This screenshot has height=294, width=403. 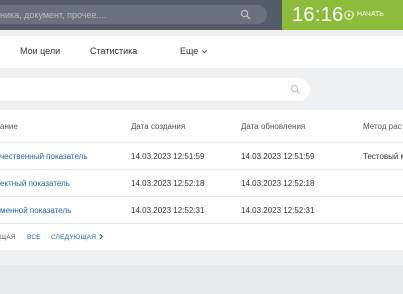 I want to click on pager-all: ВСЕ, so click(x=34, y=238).